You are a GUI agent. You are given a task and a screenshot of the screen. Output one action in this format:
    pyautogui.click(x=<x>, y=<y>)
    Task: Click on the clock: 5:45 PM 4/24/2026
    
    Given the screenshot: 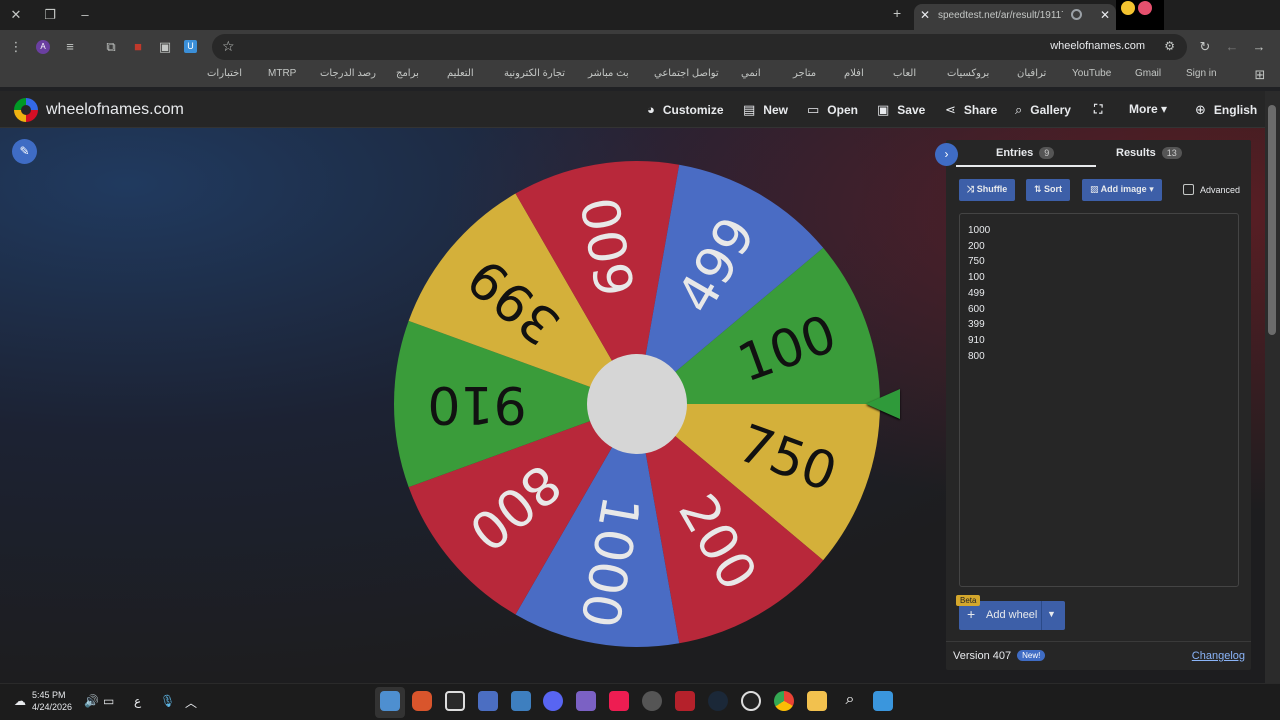 What is the action you would take?
    pyautogui.click(x=52, y=701)
    